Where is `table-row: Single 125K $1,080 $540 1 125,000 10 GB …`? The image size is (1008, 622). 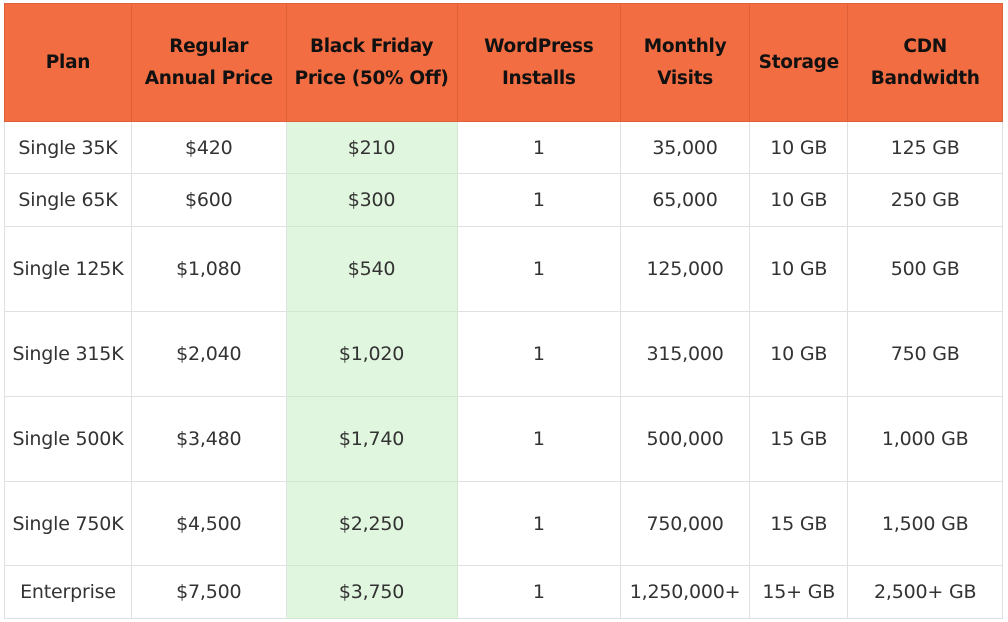
table-row: Single 125K $1,080 $540 1 125,000 10 GB … is located at coordinates (503, 269).